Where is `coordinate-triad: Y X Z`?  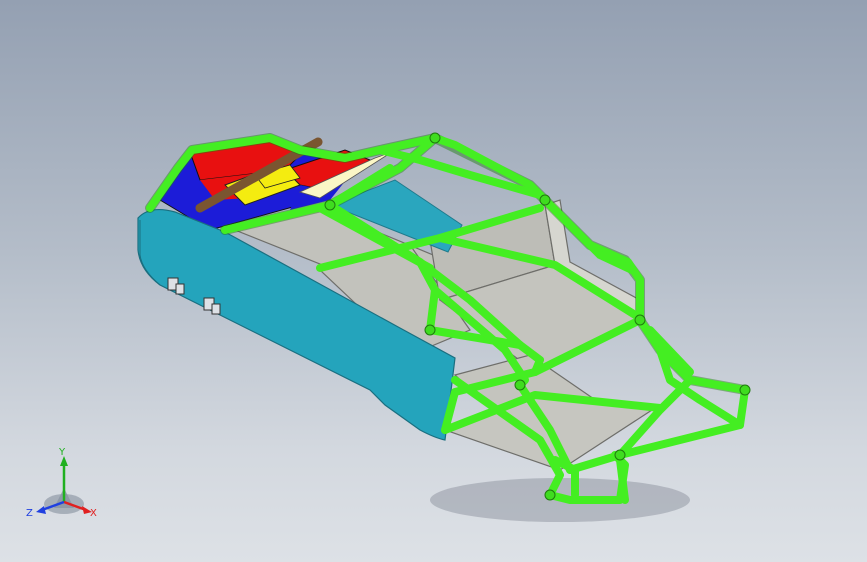
coordinate-triad: Y X Z is located at coordinates (64, 486).